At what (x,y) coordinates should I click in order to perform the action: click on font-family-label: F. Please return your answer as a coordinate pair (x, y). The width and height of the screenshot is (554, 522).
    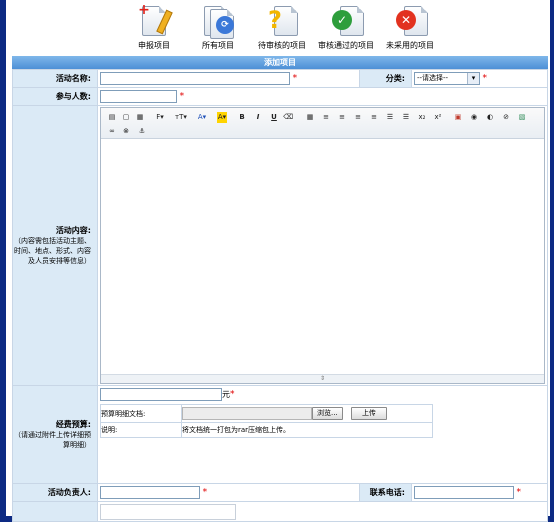
    Looking at the image, I should click on (158, 117).